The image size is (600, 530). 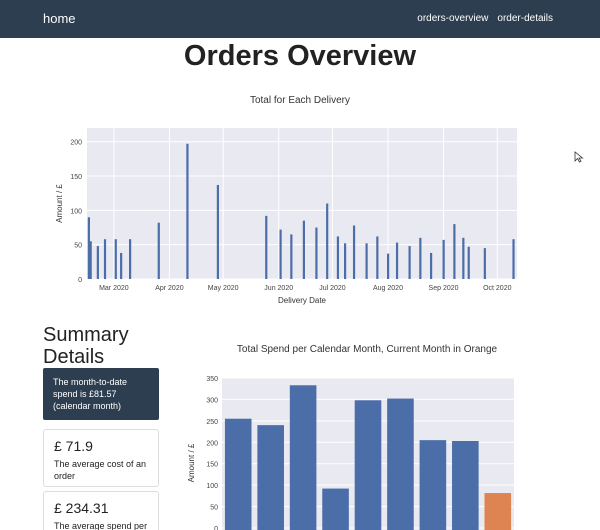 What do you see at coordinates (212, 465) in the screenshot?
I see `chart2-ytick-label: 150` at bounding box center [212, 465].